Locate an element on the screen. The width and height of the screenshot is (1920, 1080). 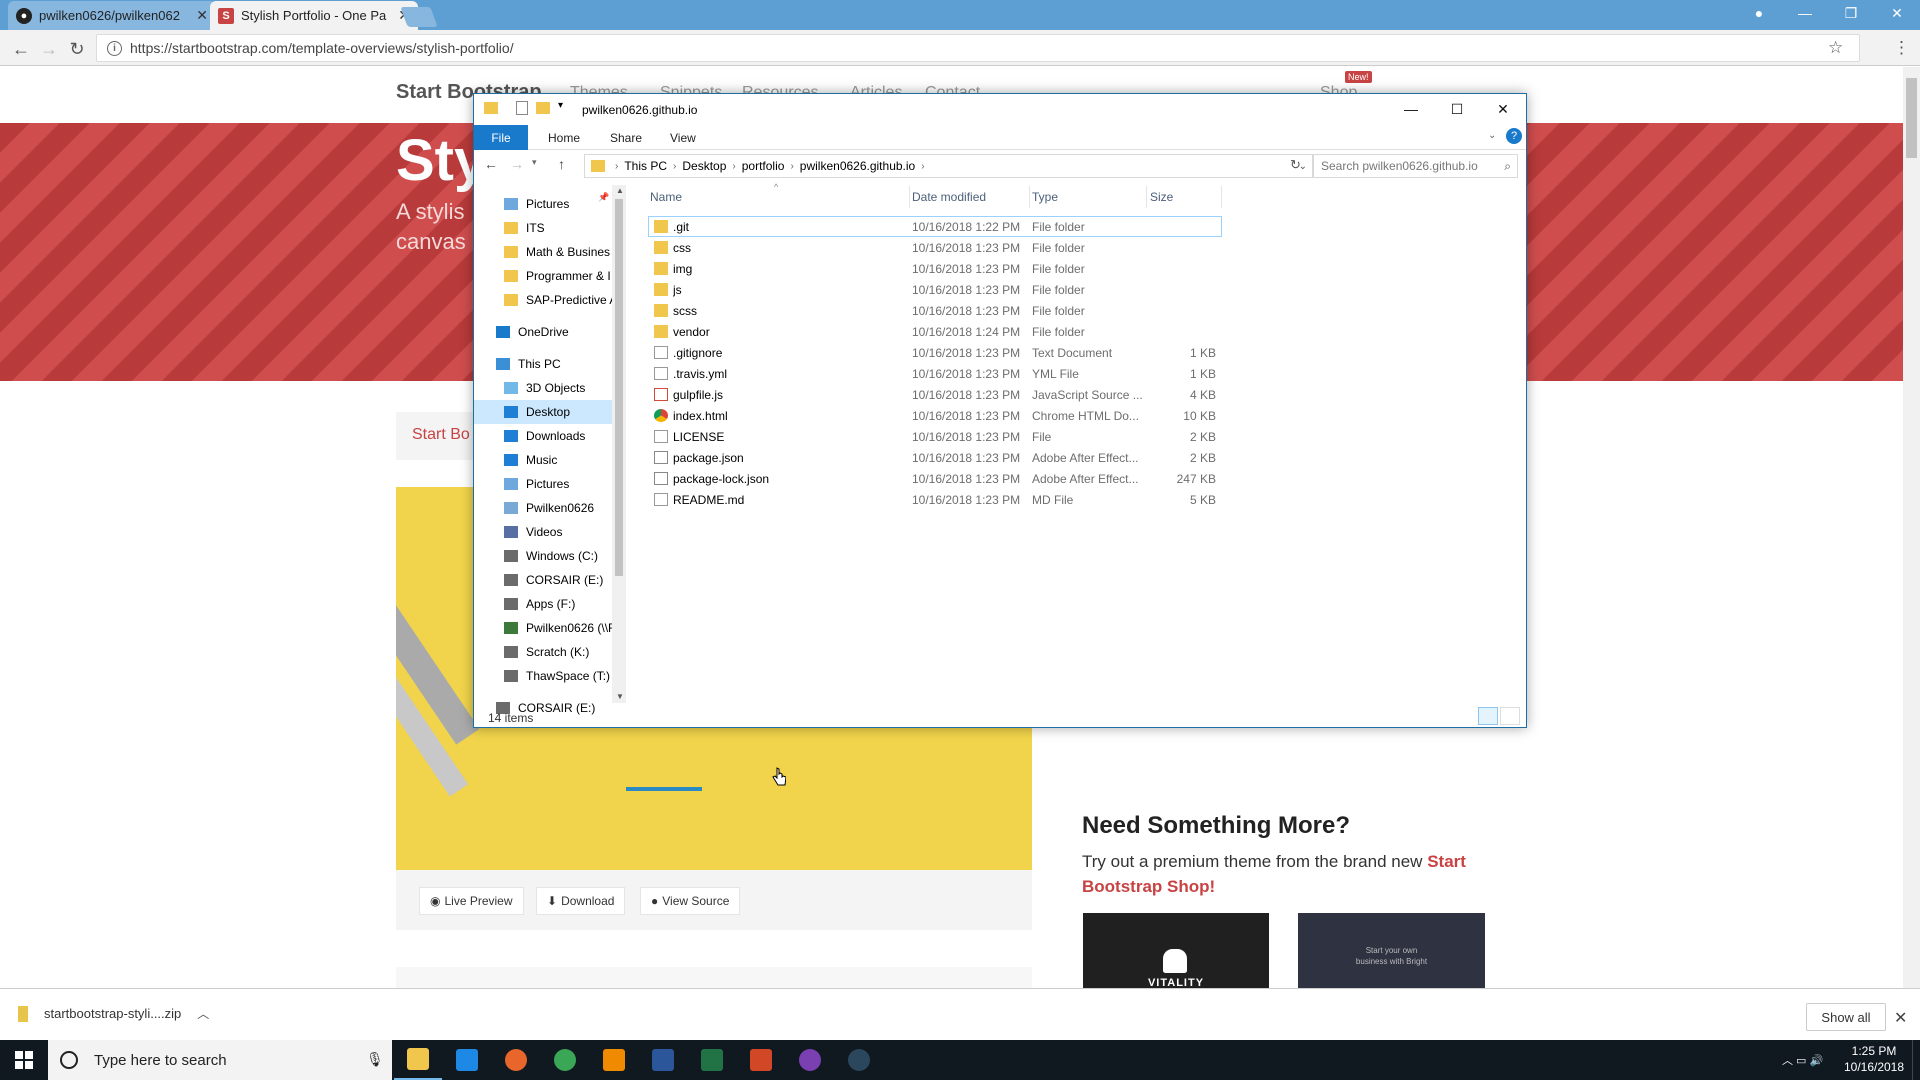
file-explorer-taskbar-button is located at coordinates (418, 1060).